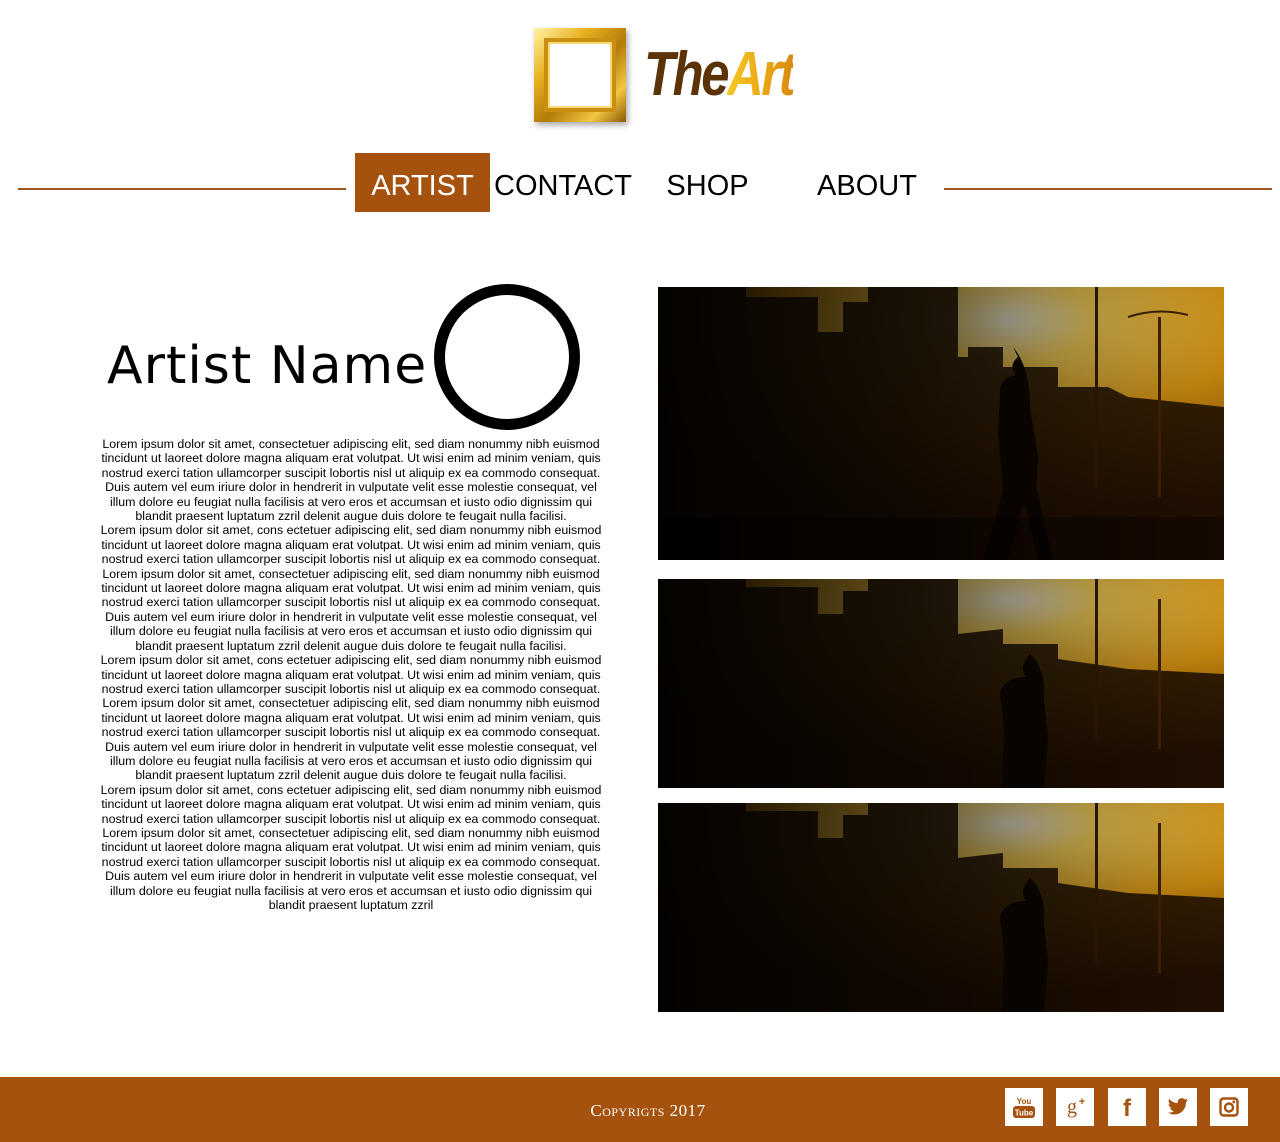  What do you see at coordinates (507, 357) in the screenshot?
I see `artist-avatar` at bounding box center [507, 357].